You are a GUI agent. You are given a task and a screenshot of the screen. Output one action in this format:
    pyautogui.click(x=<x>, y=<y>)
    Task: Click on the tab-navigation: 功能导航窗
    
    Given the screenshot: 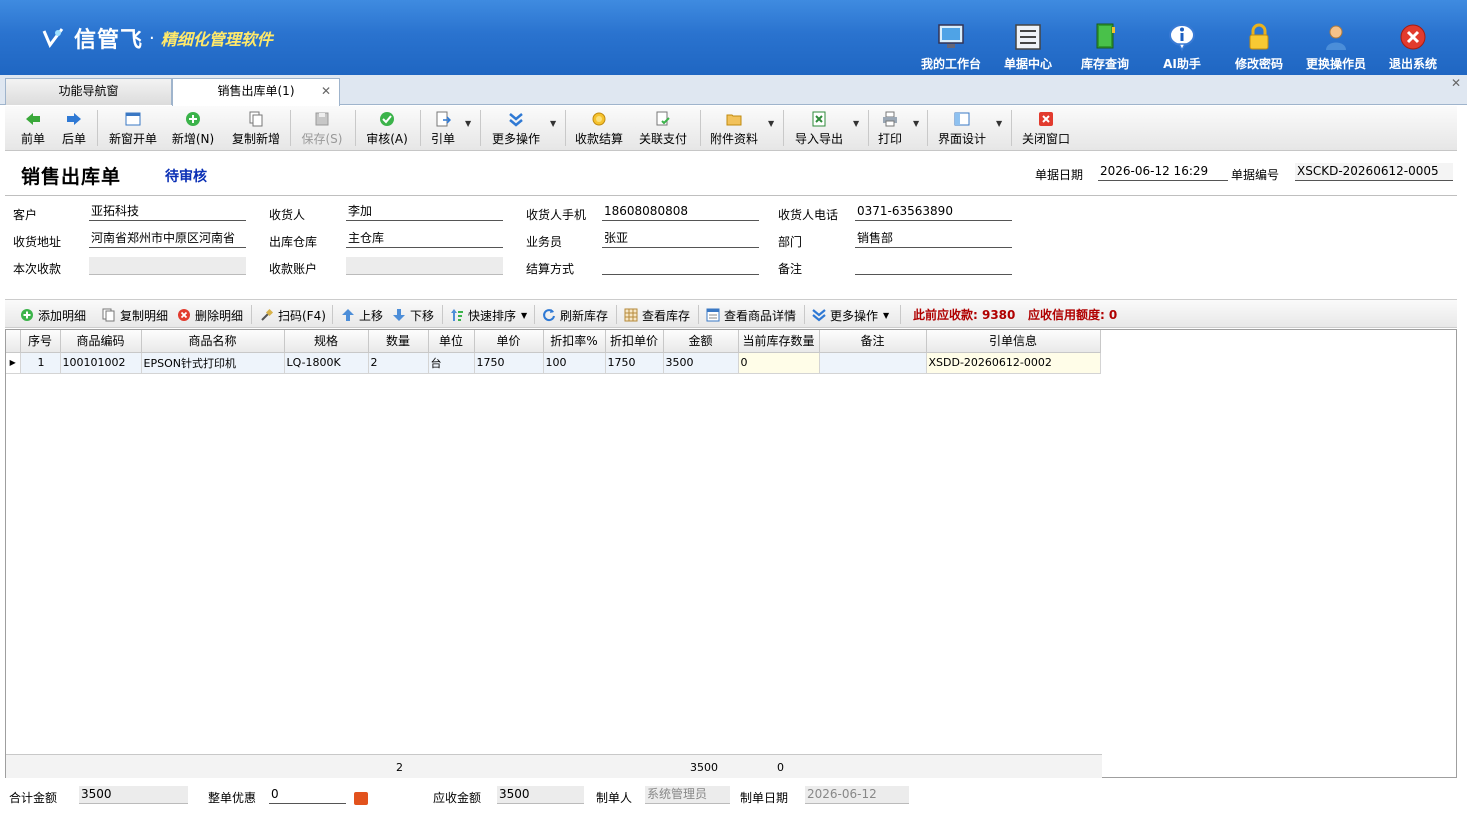 What is the action you would take?
    pyautogui.click(x=88, y=91)
    